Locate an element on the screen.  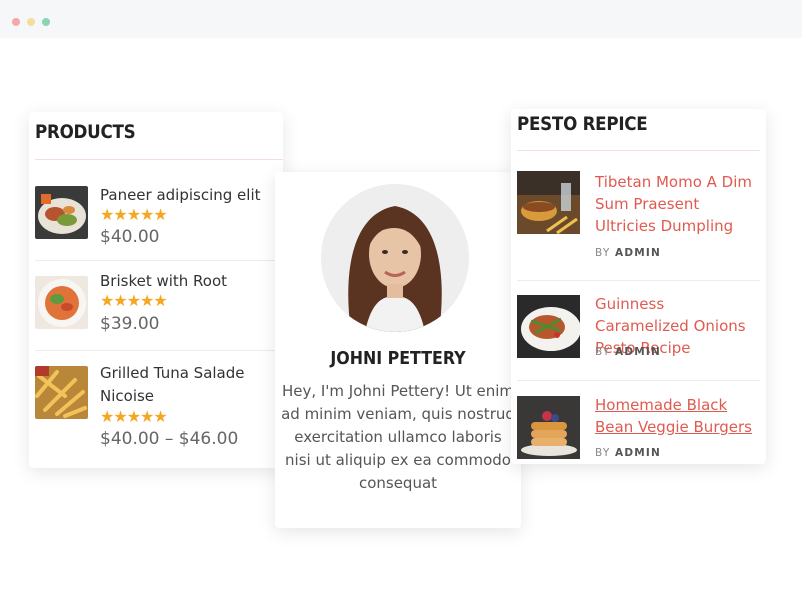
product-item: Brisket with Root ★★★★★ $39.00 is located at coordinates (159, 304).